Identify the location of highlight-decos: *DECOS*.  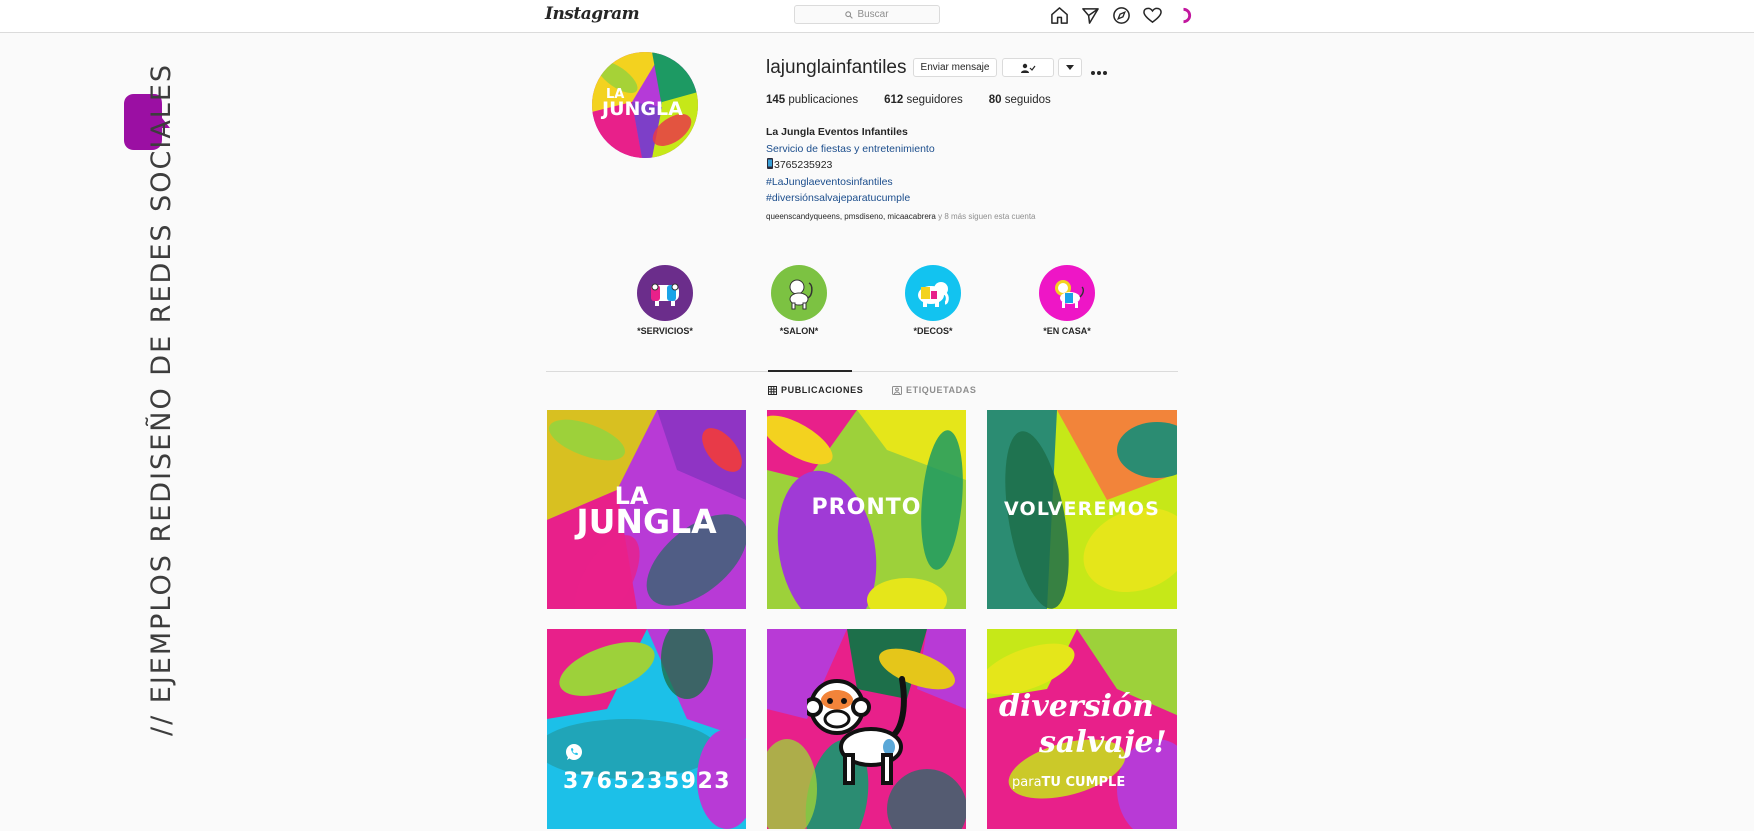
(933, 300).